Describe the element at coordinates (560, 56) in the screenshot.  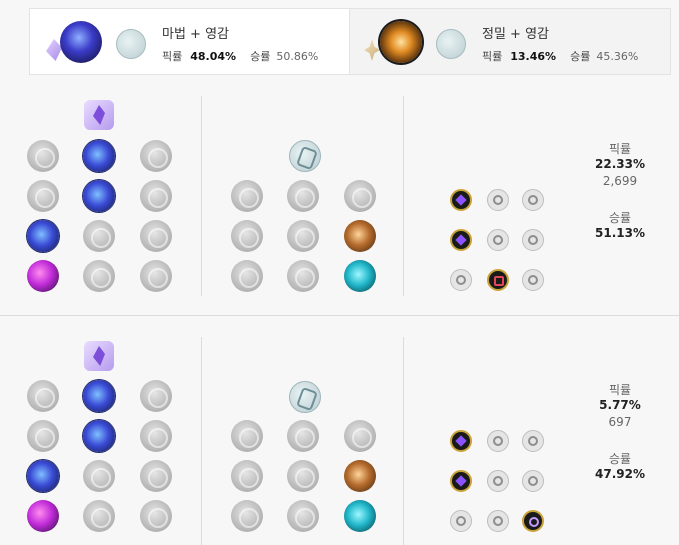
I see `tab-stats: 픽률 13.46% 승률 45.36%` at that location.